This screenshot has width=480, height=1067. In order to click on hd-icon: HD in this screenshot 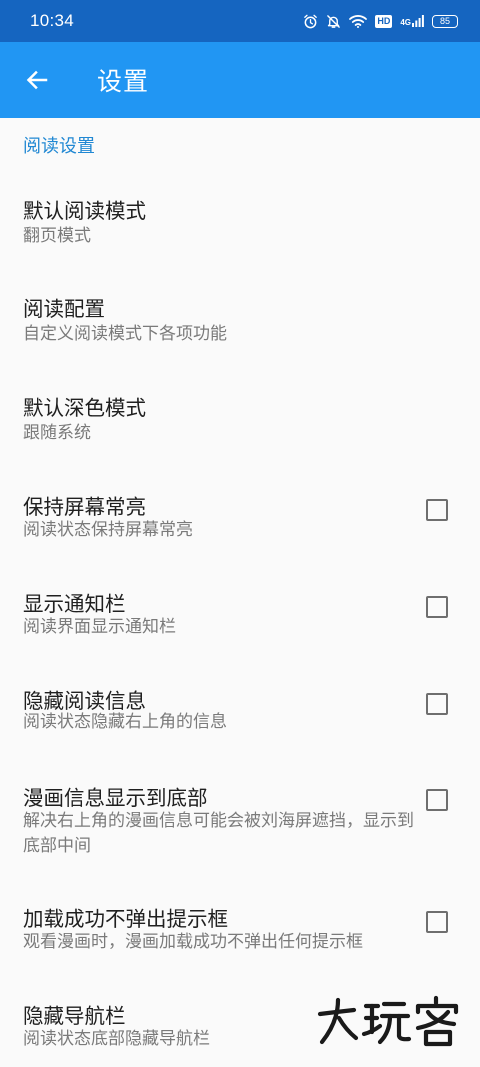, I will do `click(384, 21)`.